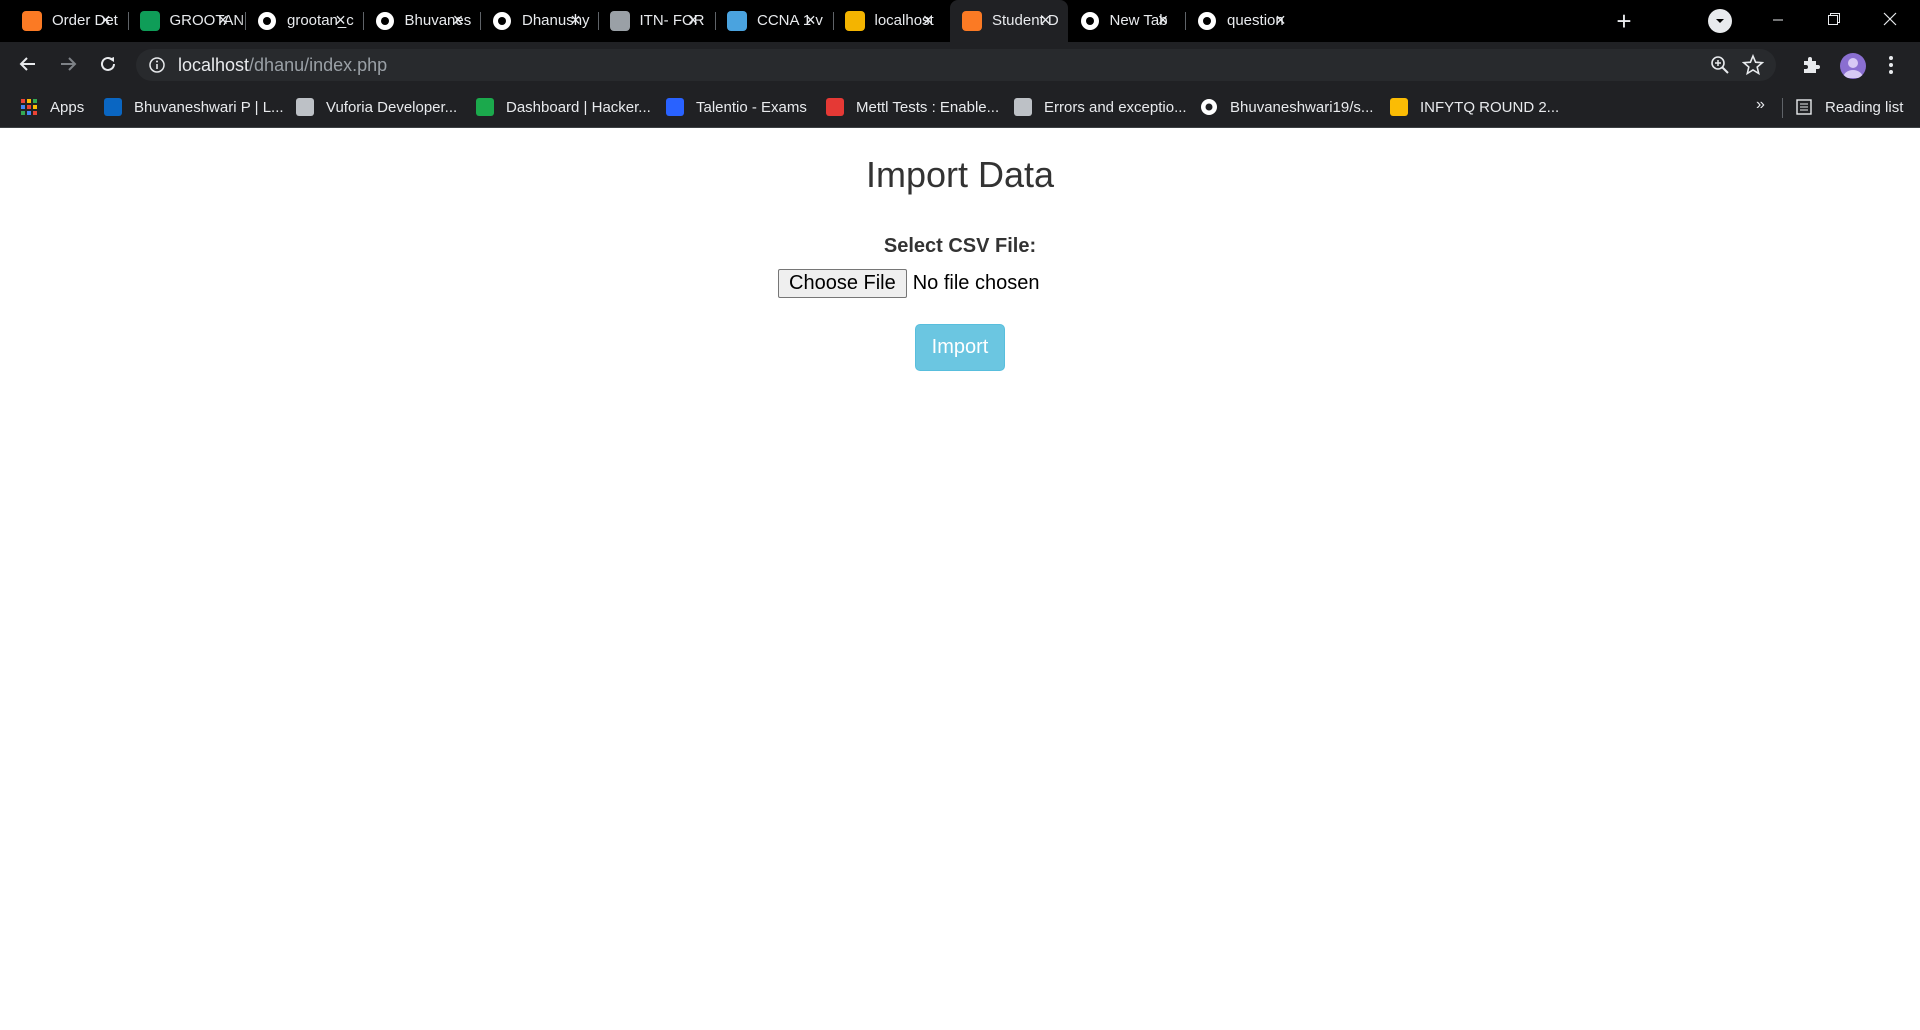  What do you see at coordinates (1834, 20) in the screenshot?
I see `restore-button` at bounding box center [1834, 20].